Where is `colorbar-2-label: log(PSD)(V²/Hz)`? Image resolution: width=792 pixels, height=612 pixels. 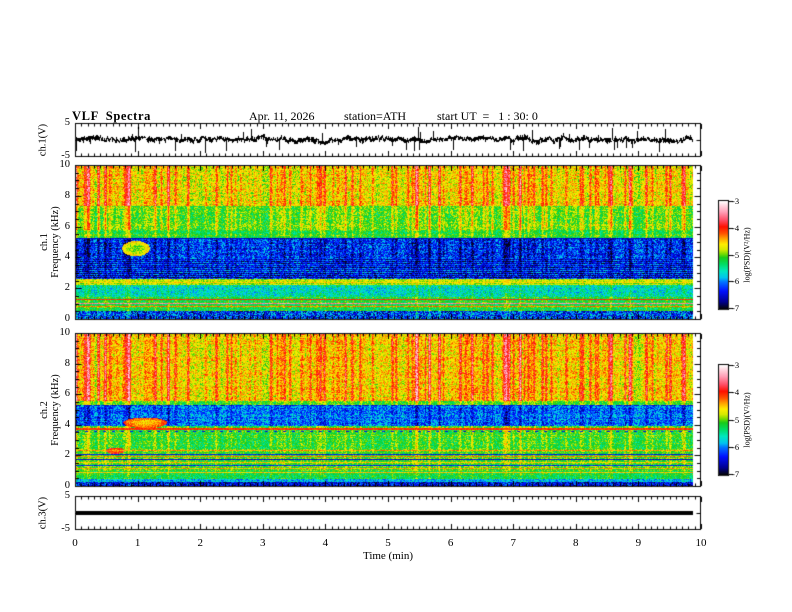 colorbar-2-label: log(PSD)(V²/Hz) is located at coordinates (747, 420).